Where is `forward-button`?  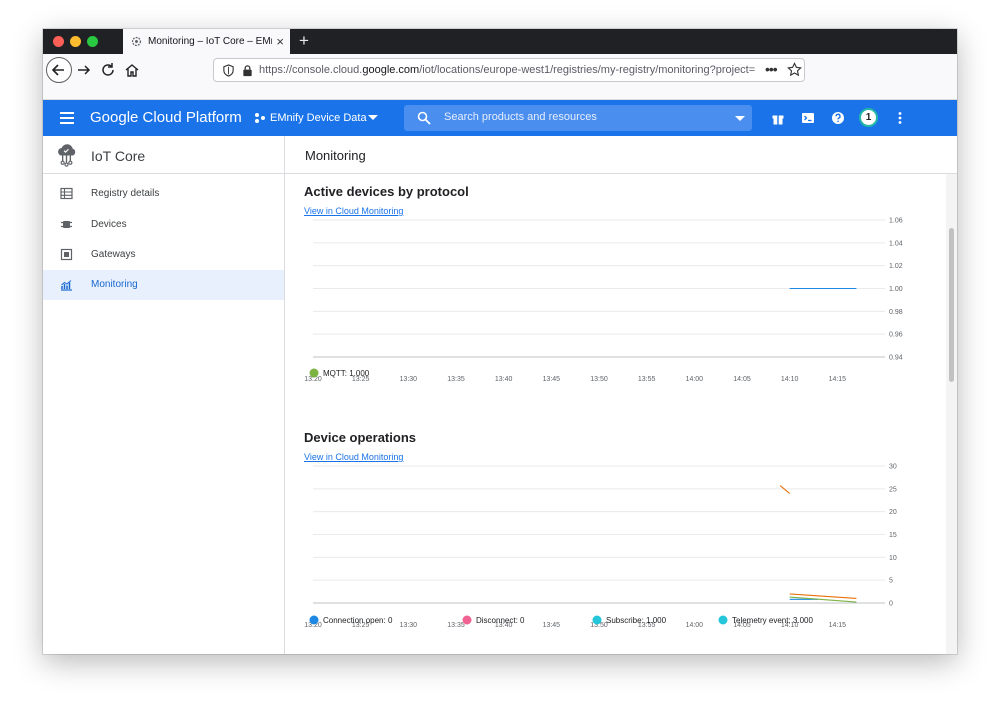
forward-button is located at coordinates (84, 70).